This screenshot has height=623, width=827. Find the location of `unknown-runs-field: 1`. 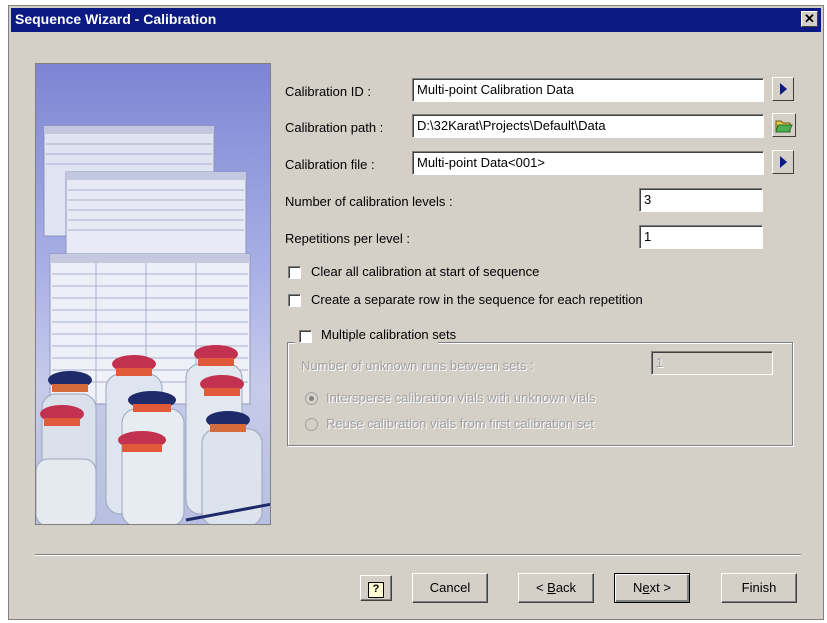

unknown-runs-field: 1 is located at coordinates (712, 363).